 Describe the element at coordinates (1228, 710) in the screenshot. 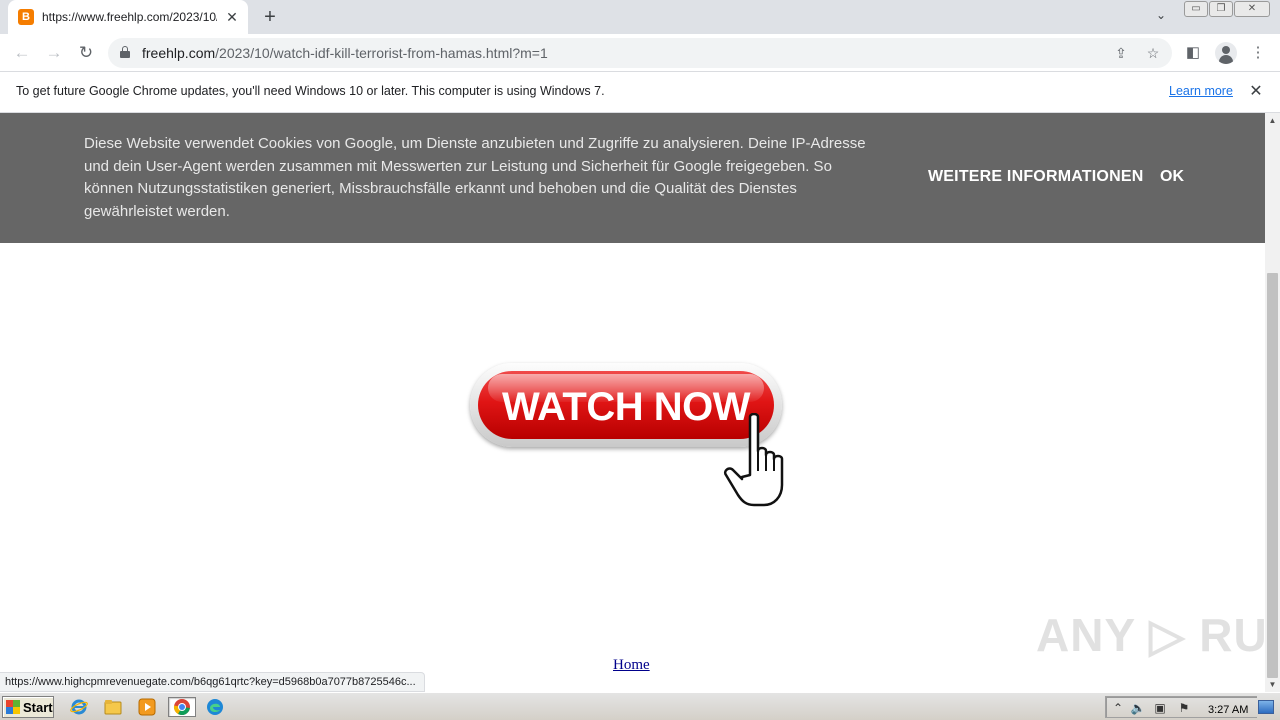

I see `taskbar-clock: 3:27 AM` at that location.